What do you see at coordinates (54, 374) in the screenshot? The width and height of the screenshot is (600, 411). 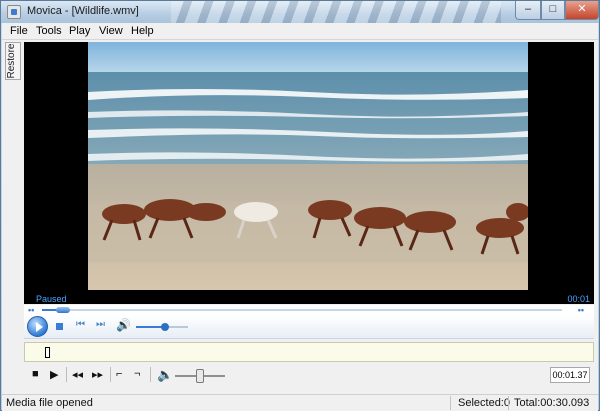 I see `play-icon: ▶` at bounding box center [54, 374].